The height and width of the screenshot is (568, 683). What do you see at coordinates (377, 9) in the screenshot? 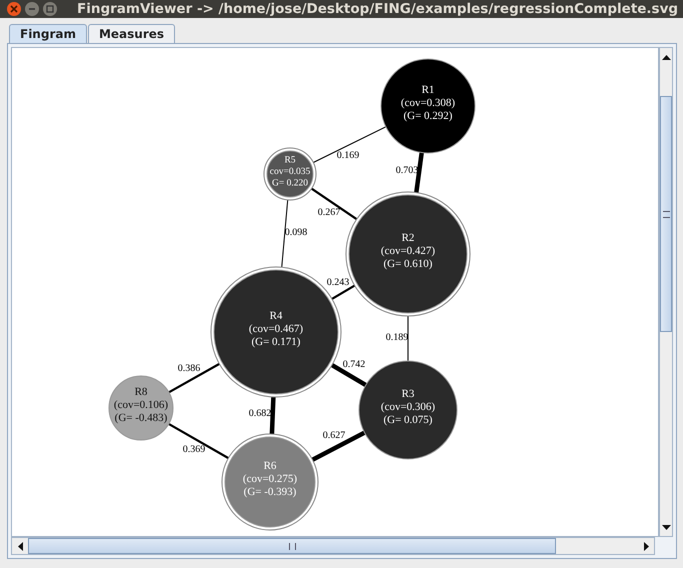
I see `window-title: FingramViewer -> /home/jose/Desktop/FING/examples/regressionComplete.svg` at bounding box center [377, 9].